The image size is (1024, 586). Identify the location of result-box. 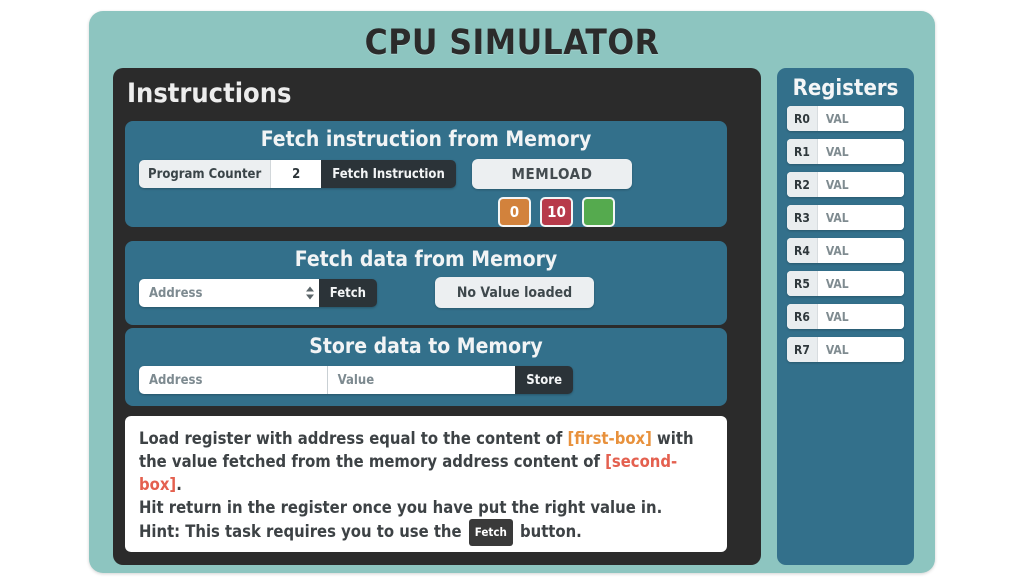
(598, 212).